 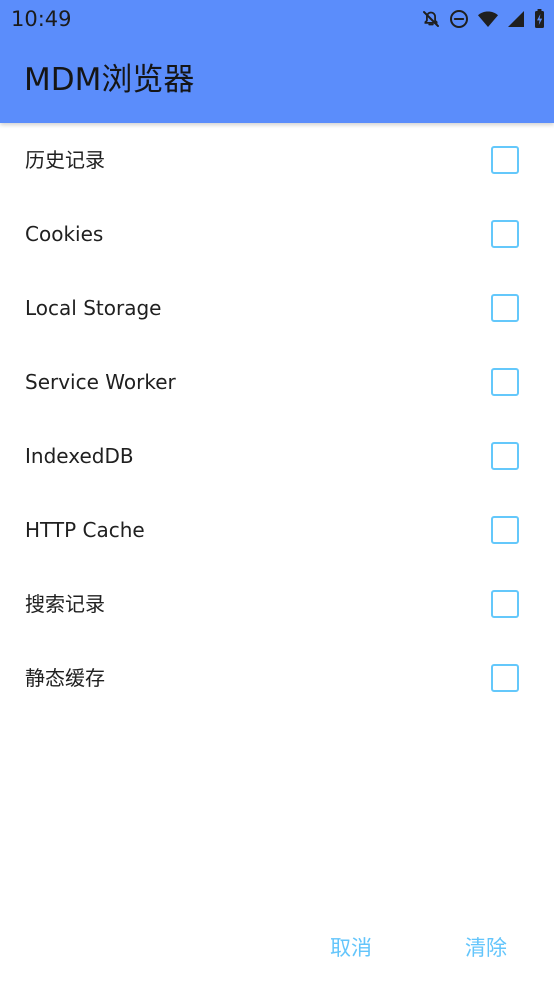 What do you see at coordinates (79, 456) in the screenshot?
I see `option-label: IndexedDB` at bounding box center [79, 456].